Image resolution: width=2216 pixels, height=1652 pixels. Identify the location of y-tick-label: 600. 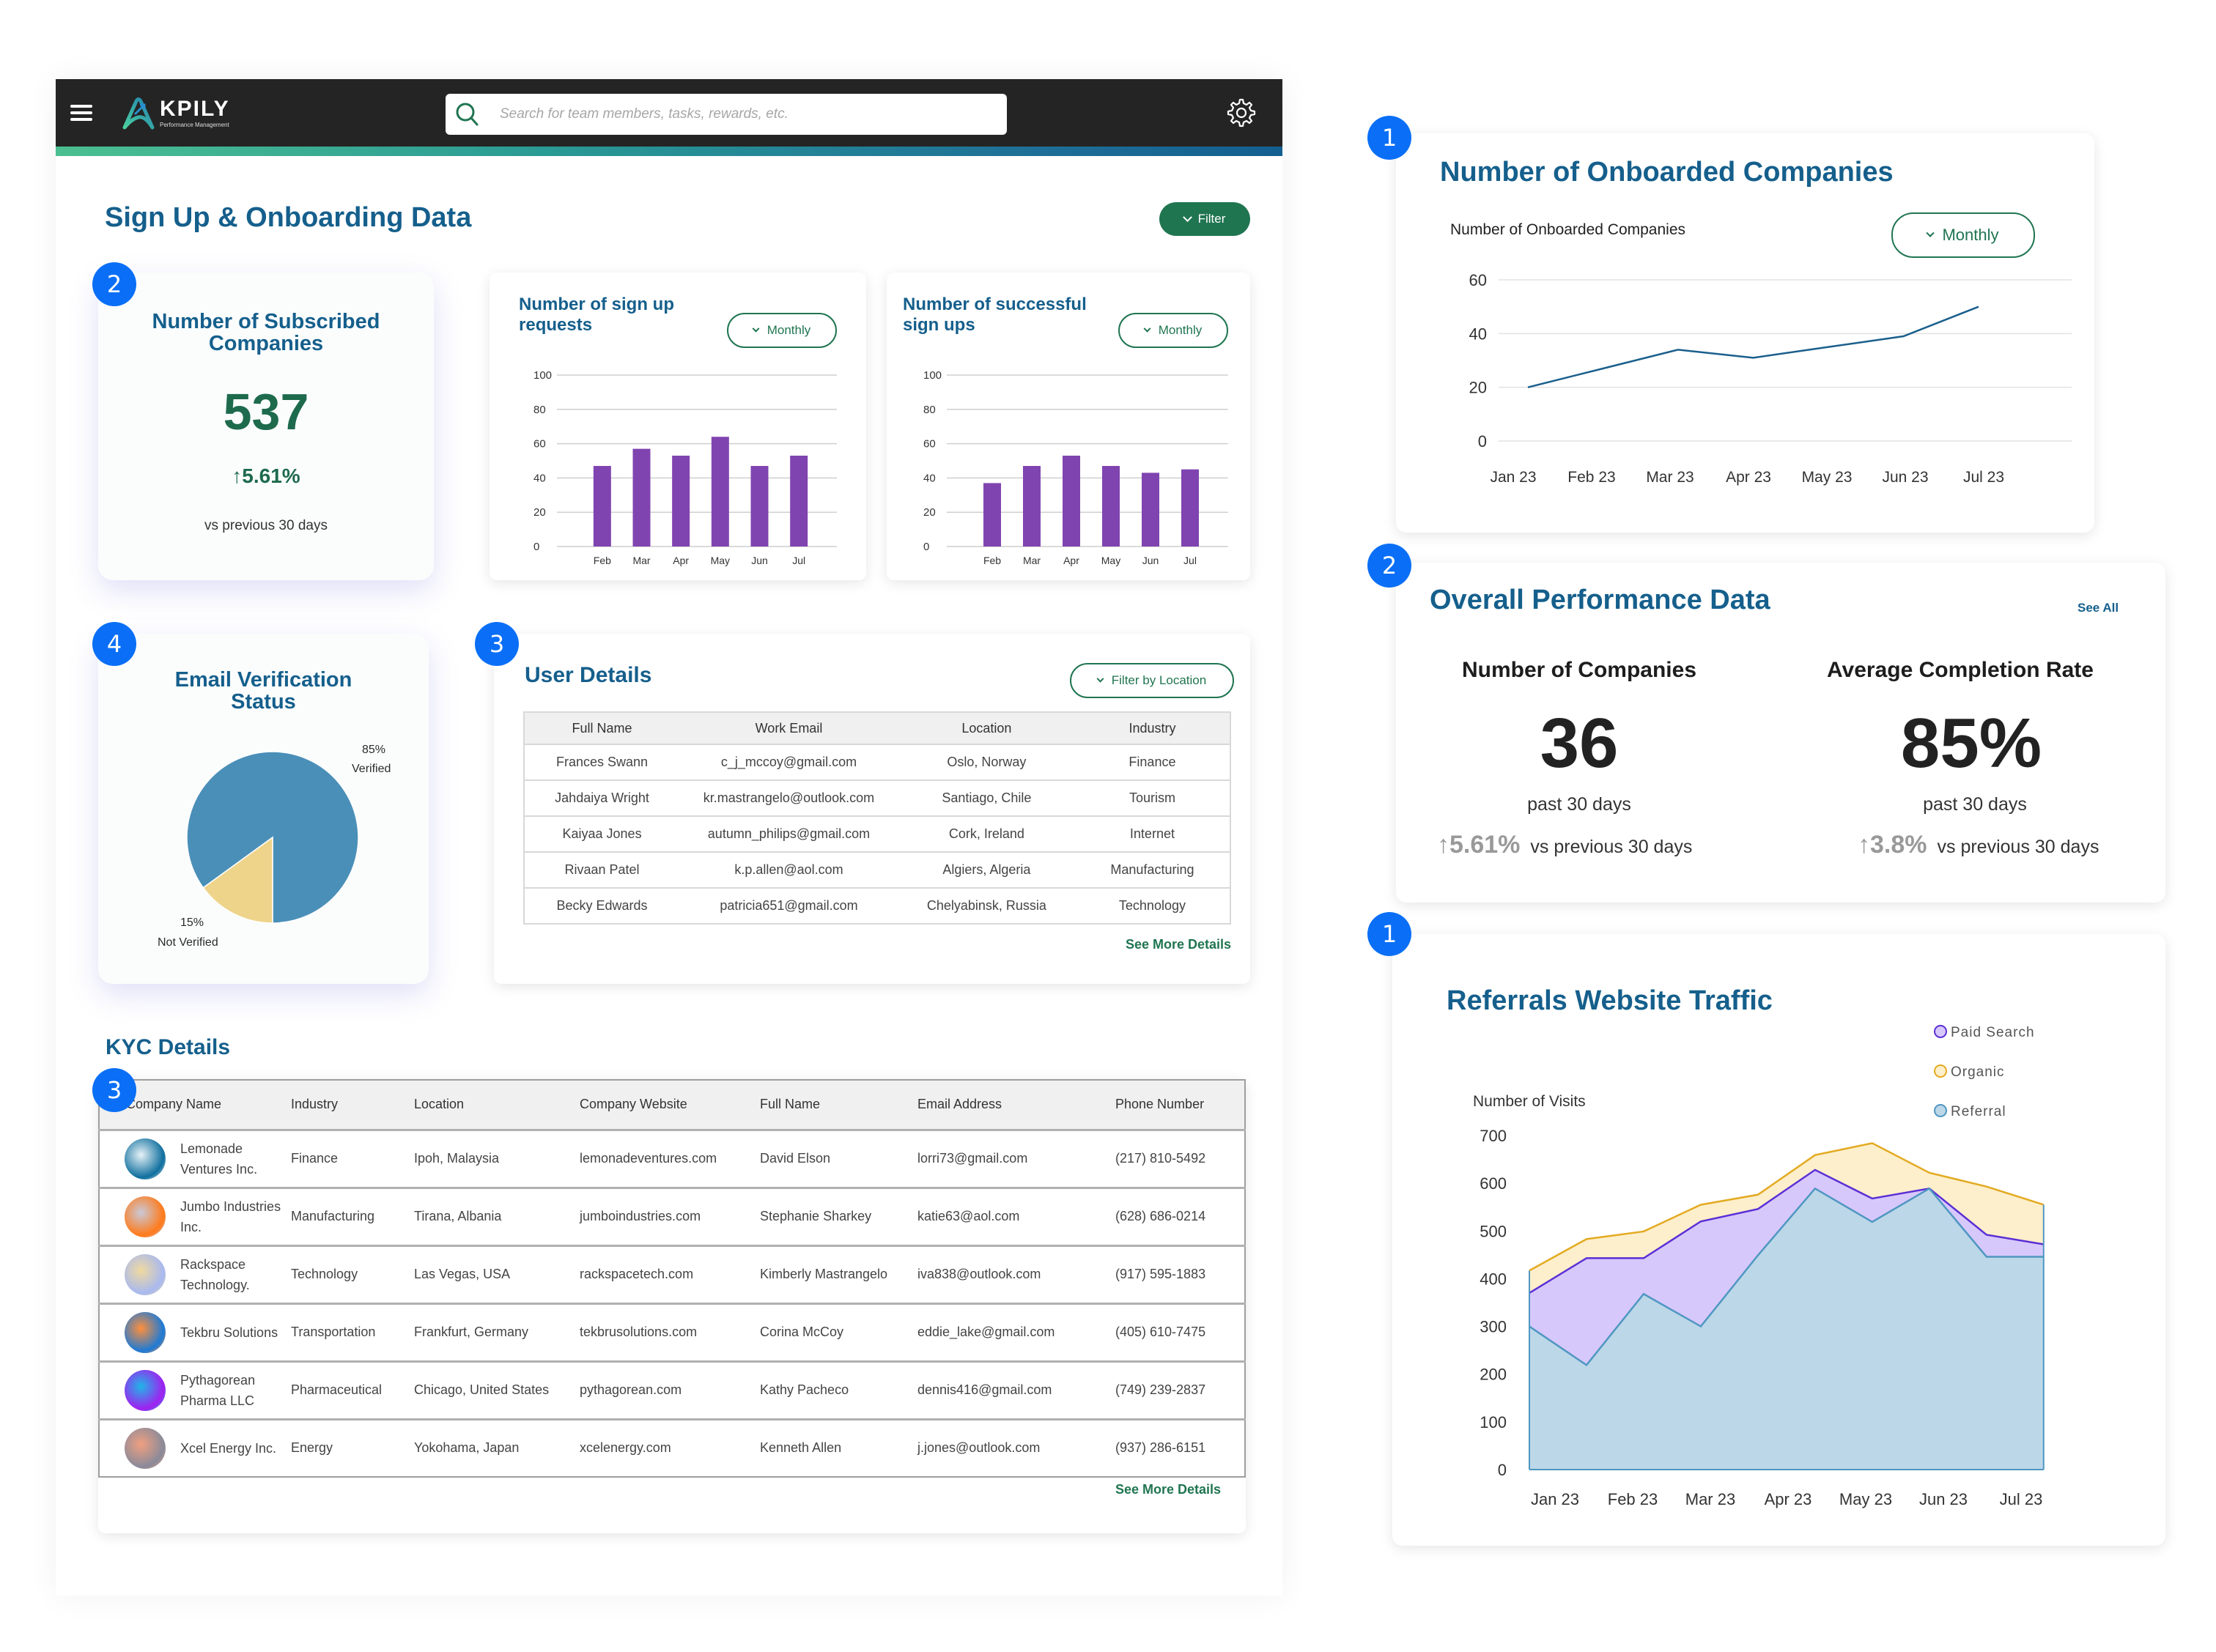
(1493, 1183).